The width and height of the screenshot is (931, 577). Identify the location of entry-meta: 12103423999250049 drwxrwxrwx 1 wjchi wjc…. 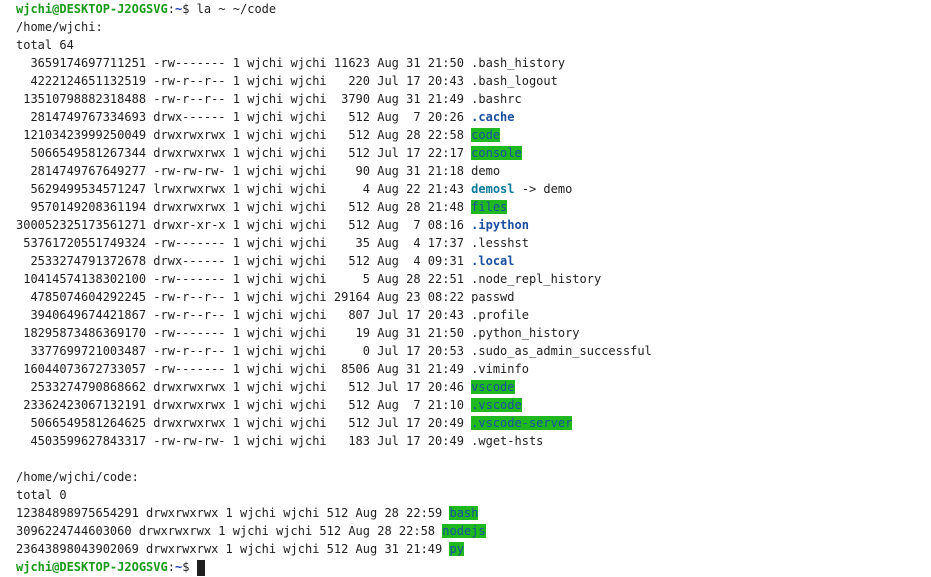
(244, 135).